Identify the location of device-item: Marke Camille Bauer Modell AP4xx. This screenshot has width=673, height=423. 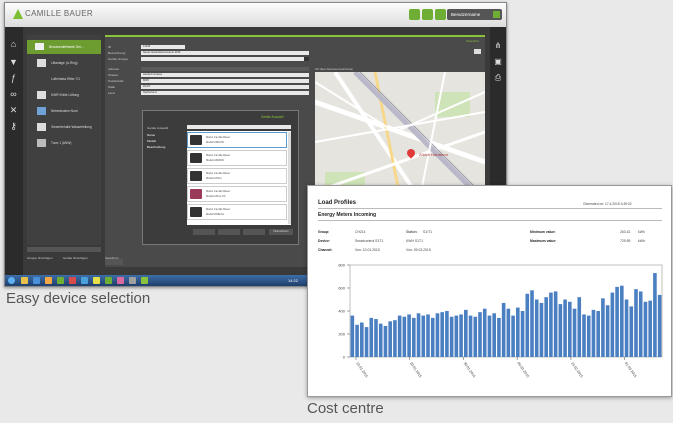
(237, 176).